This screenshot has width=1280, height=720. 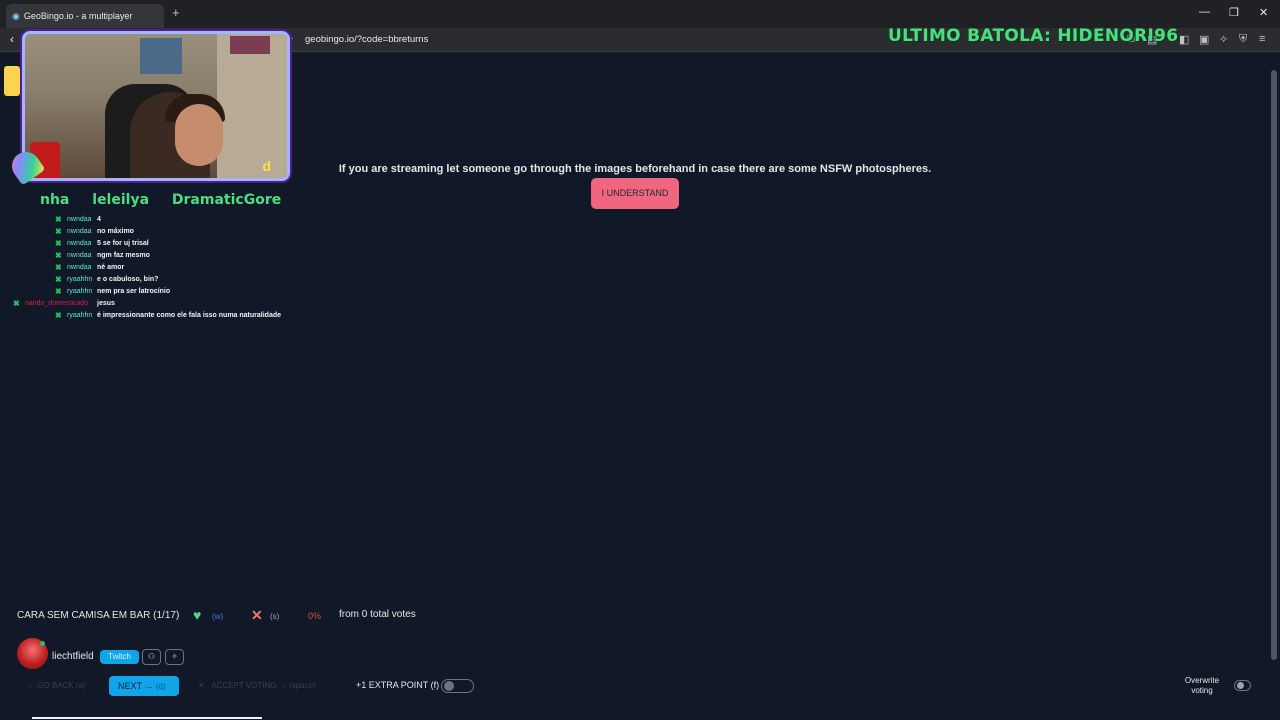 What do you see at coordinates (257, 615) in the screenshot?
I see `vote-no-x-icon: ✕` at bounding box center [257, 615].